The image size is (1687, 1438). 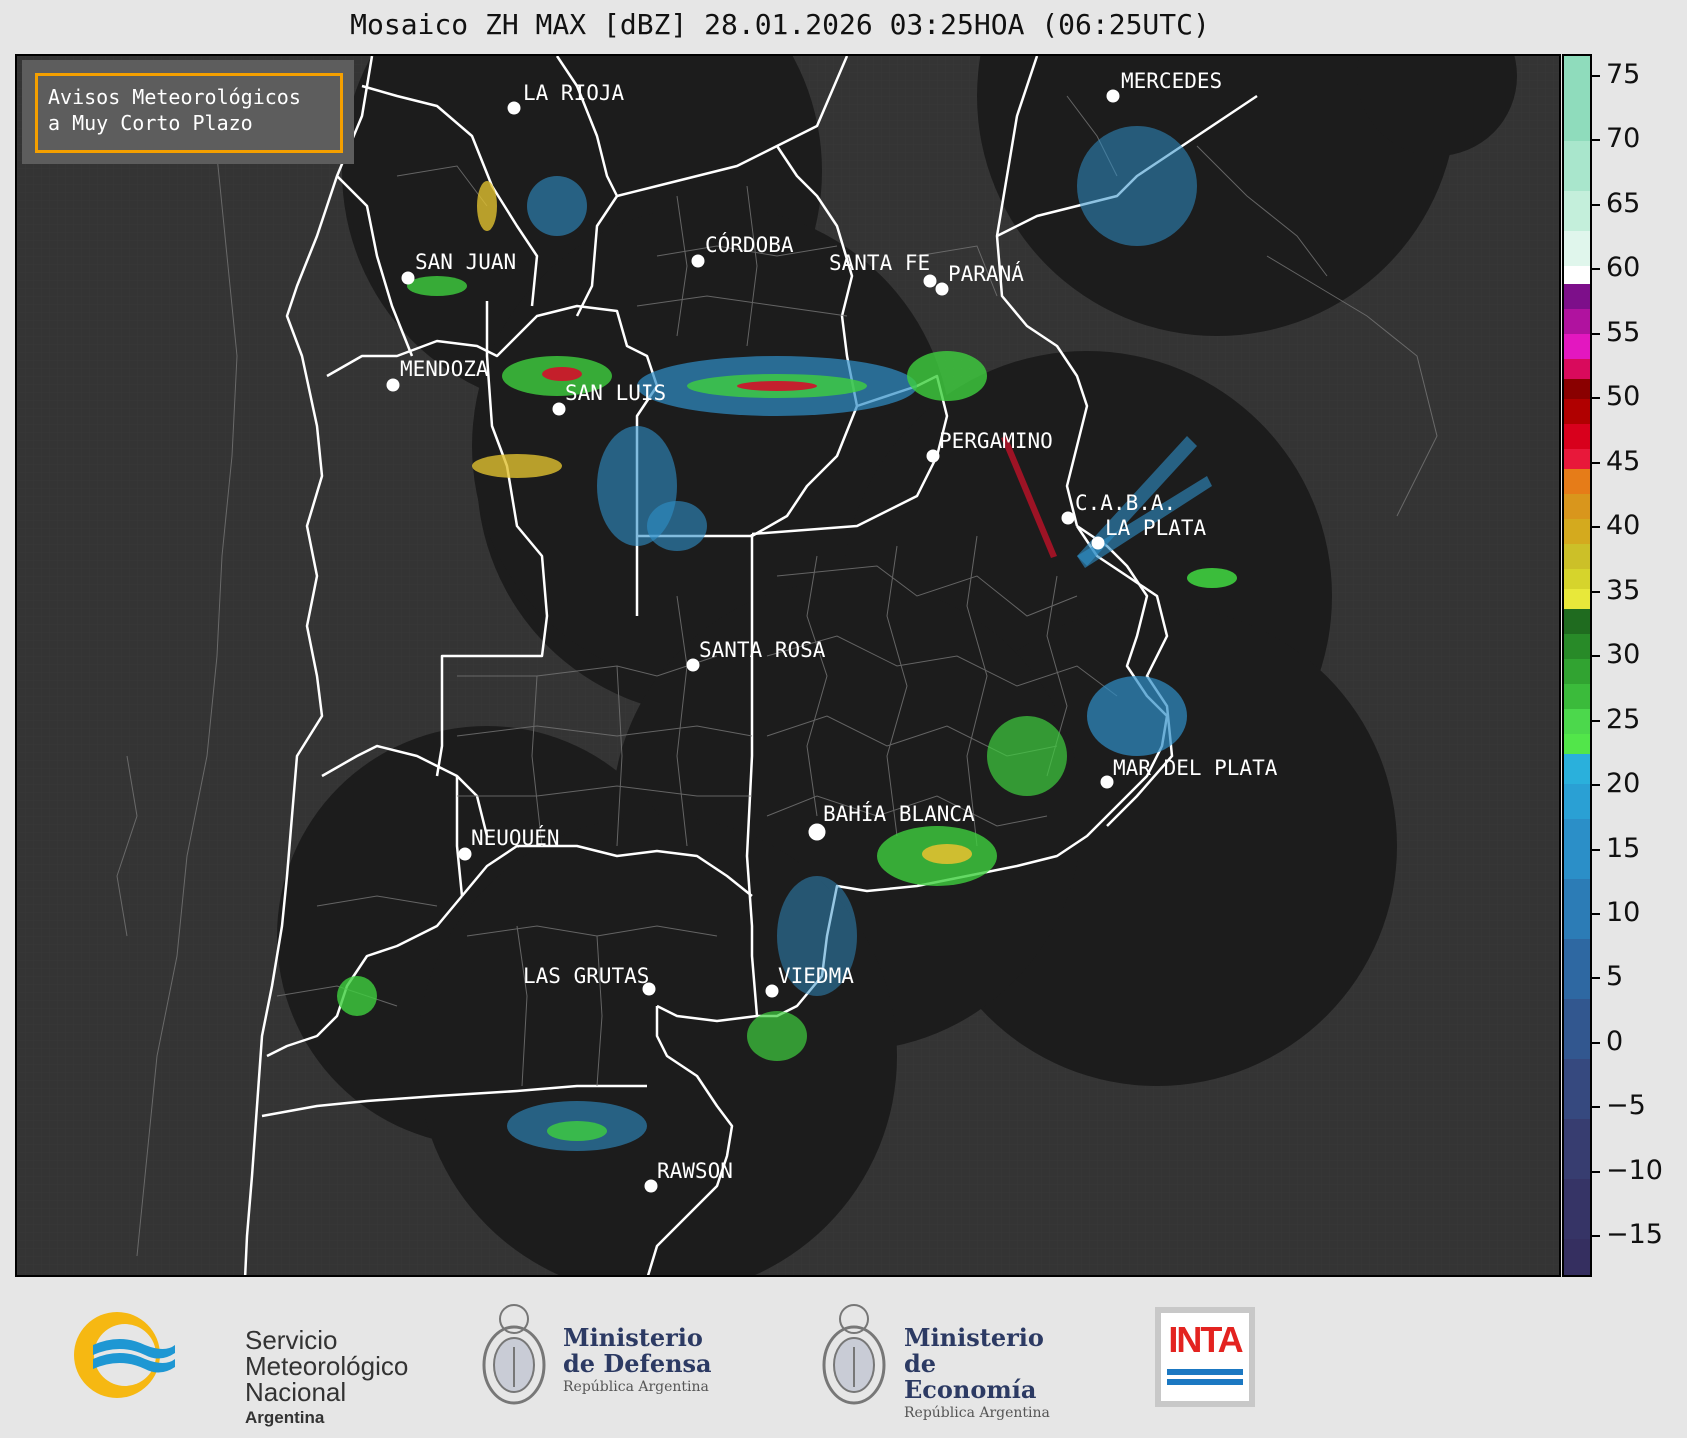 What do you see at coordinates (762, 650) in the screenshot?
I see `city-label-santa-rosa: SANTA ROSA` at bounding box center [762, 650].